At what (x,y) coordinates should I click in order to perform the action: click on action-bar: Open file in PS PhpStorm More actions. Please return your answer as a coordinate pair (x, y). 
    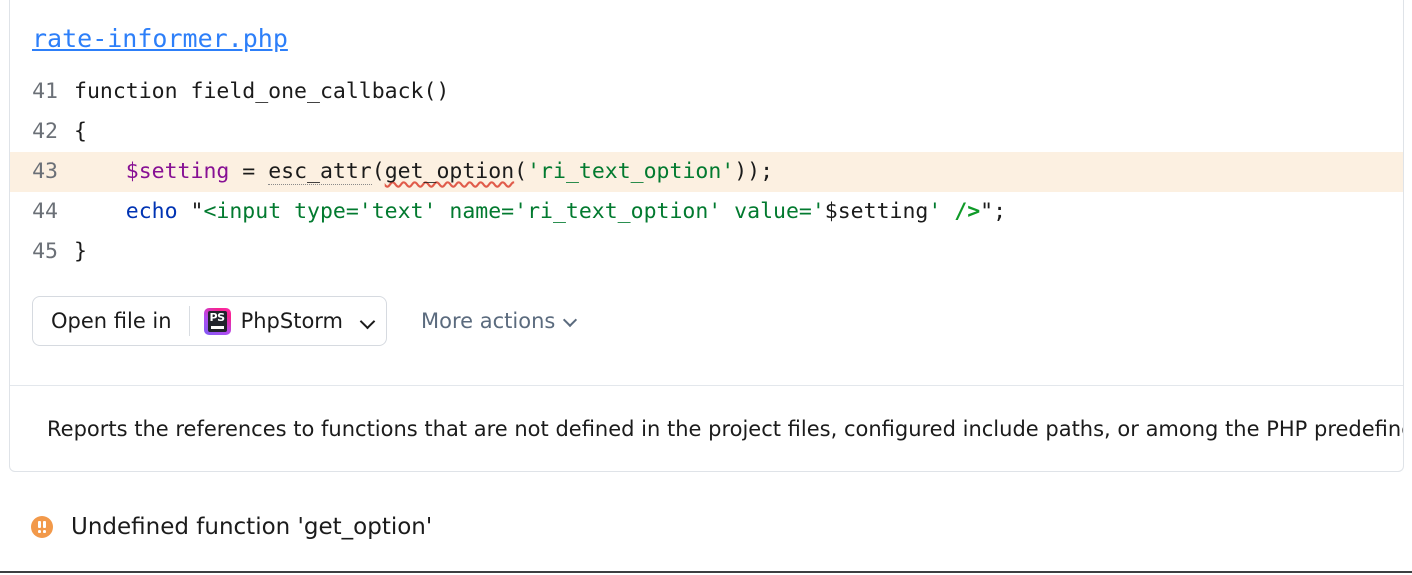
    Looking at the image, I should click on (717, 321).